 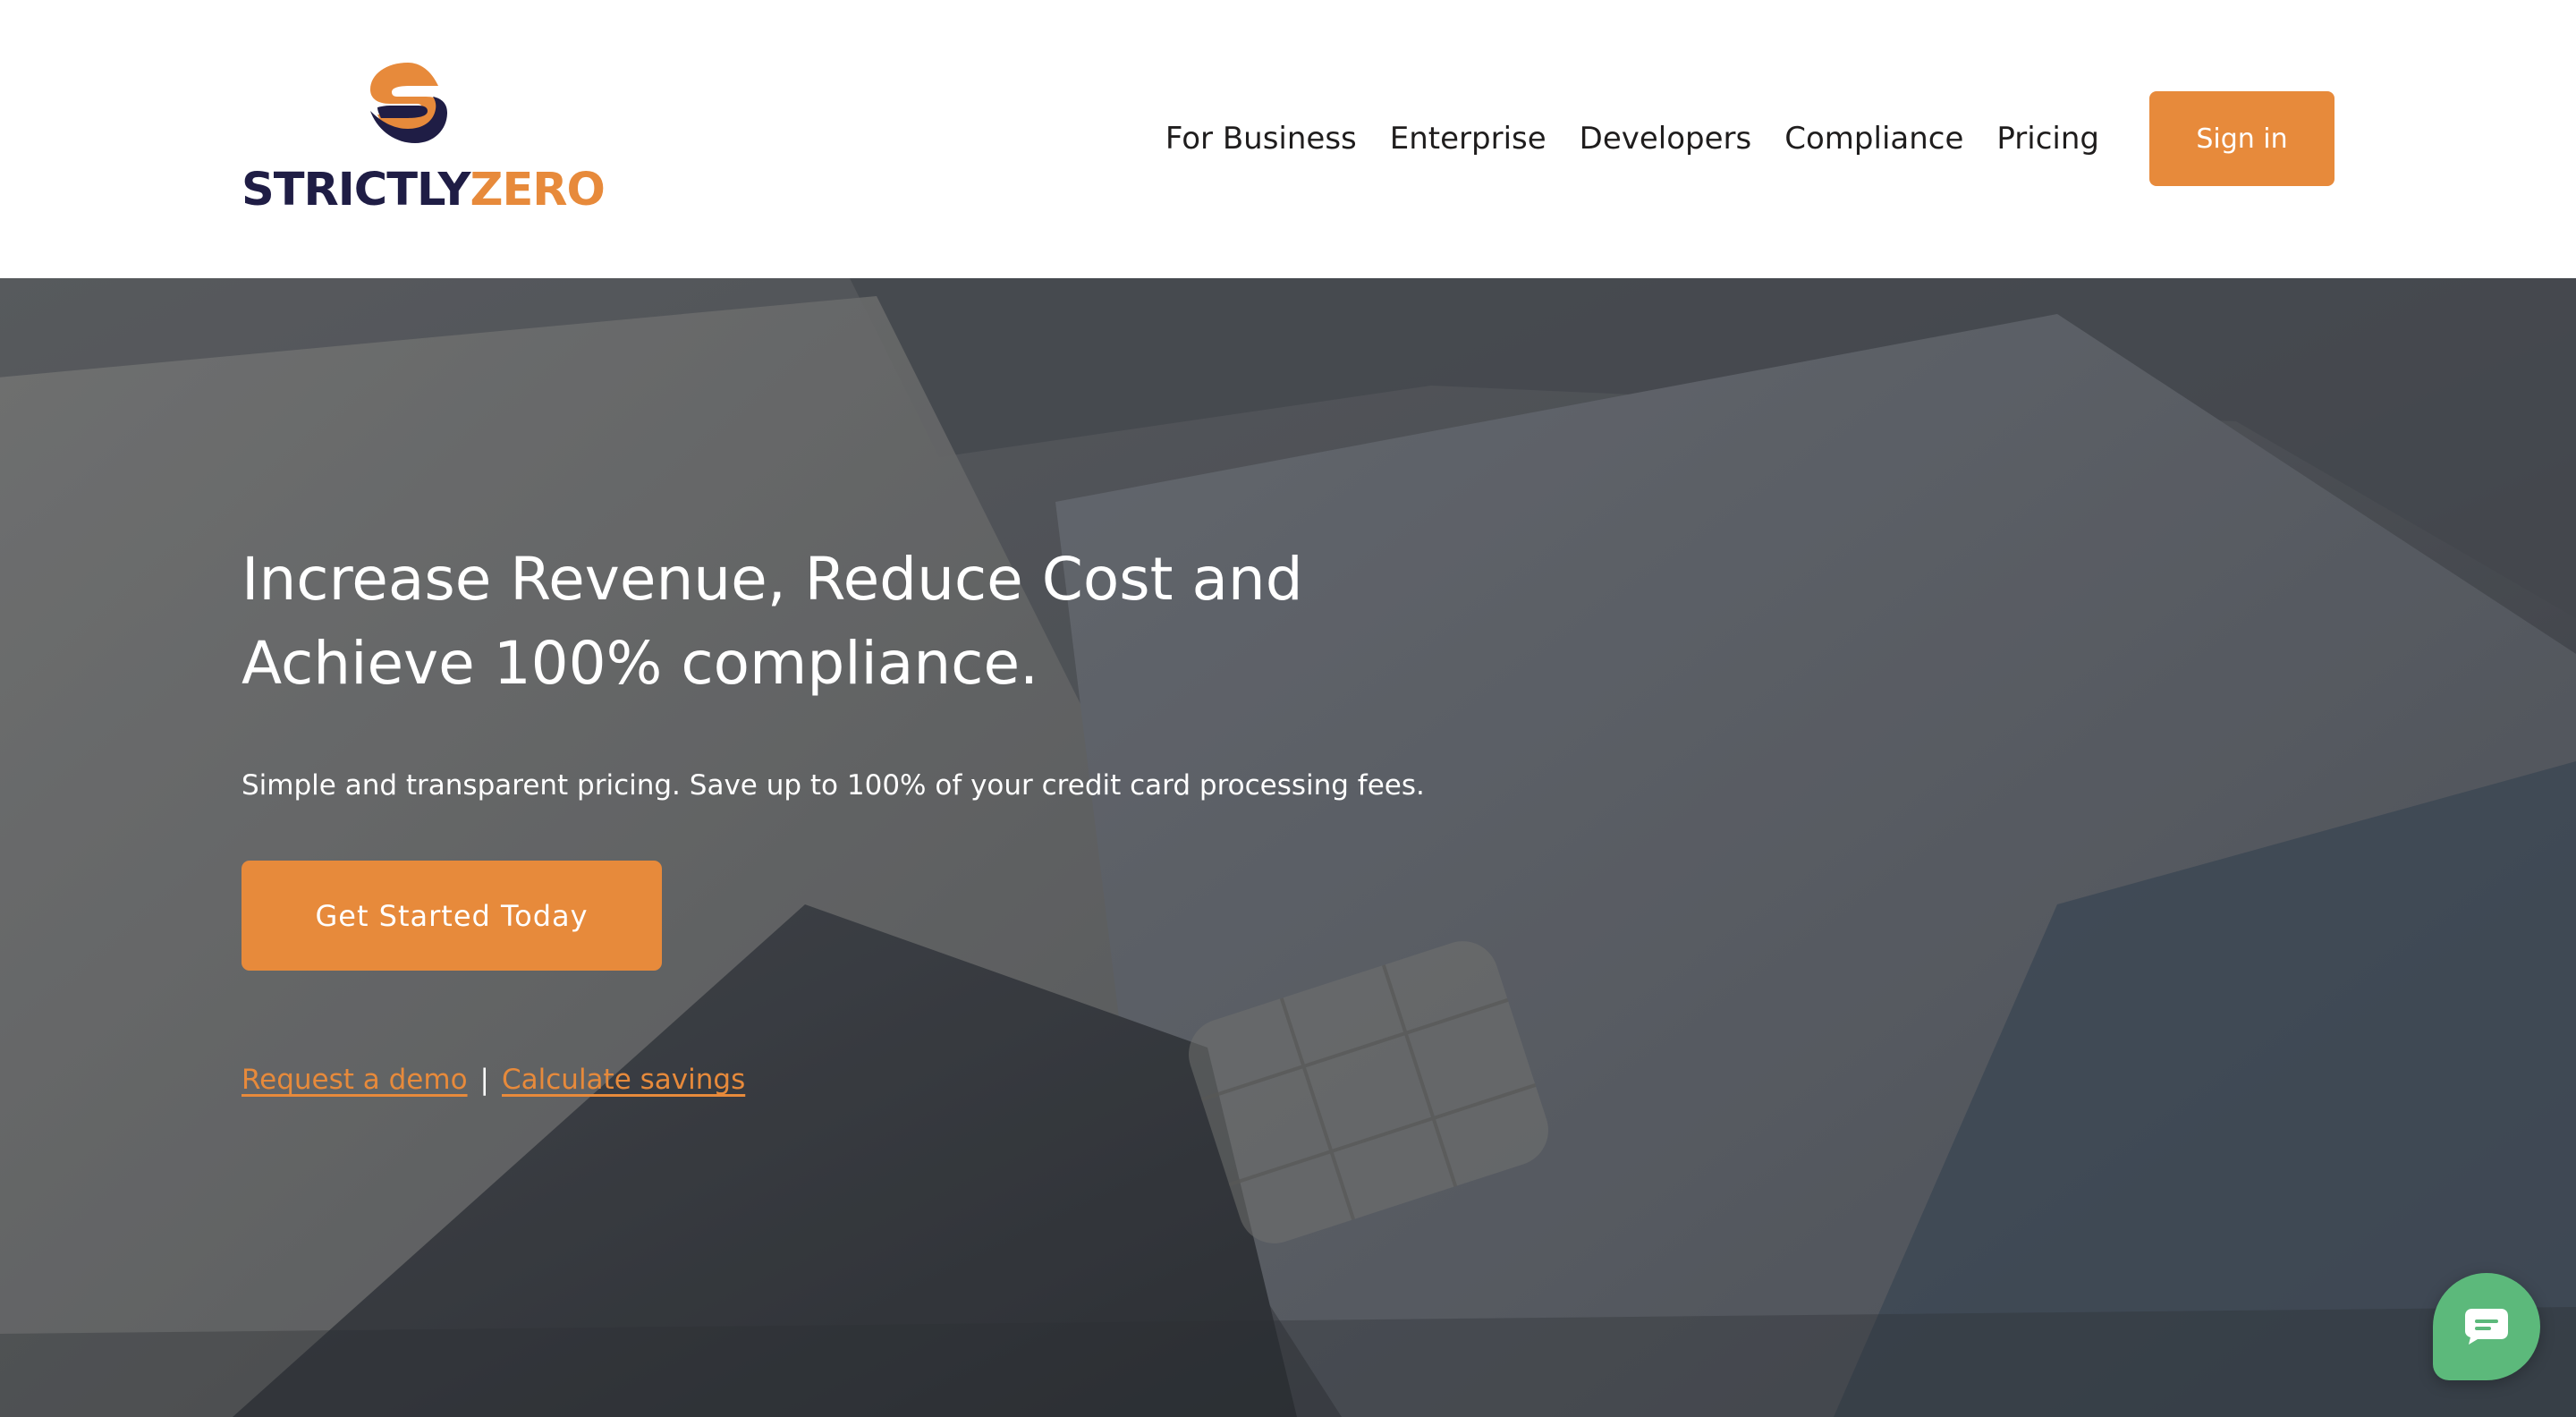 I want to click on brand-logo: STRICTLYZERO, so click(x=424, y=139).